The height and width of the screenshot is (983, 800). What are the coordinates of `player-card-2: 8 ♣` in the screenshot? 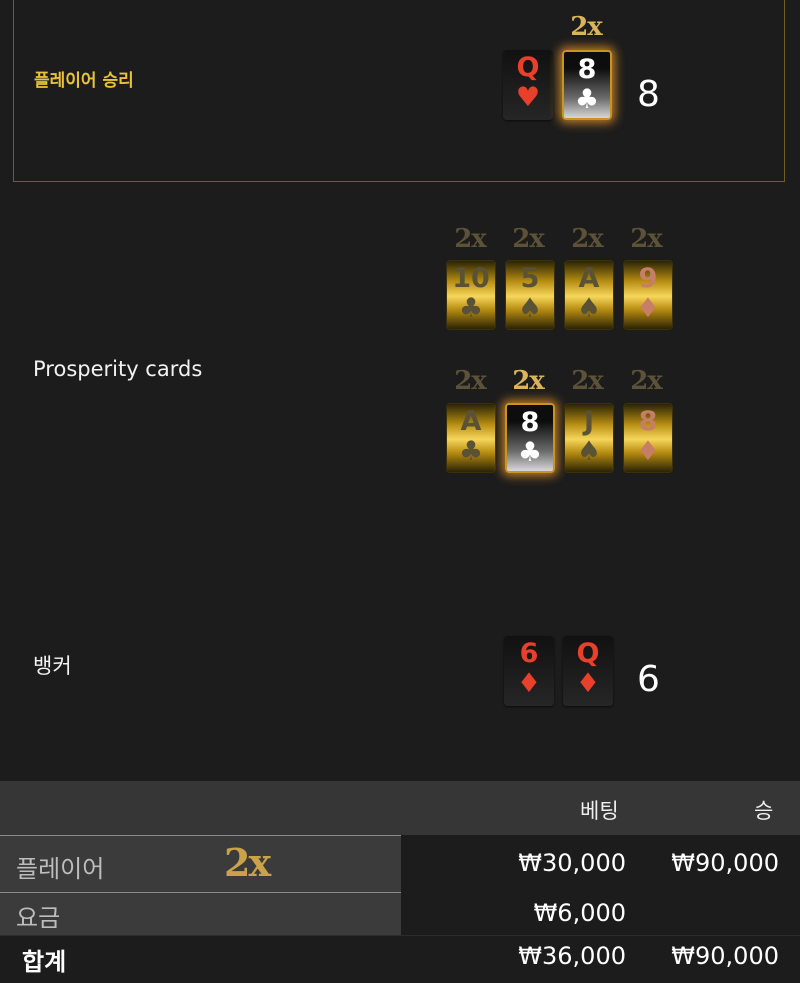 It's located at (587, 85).